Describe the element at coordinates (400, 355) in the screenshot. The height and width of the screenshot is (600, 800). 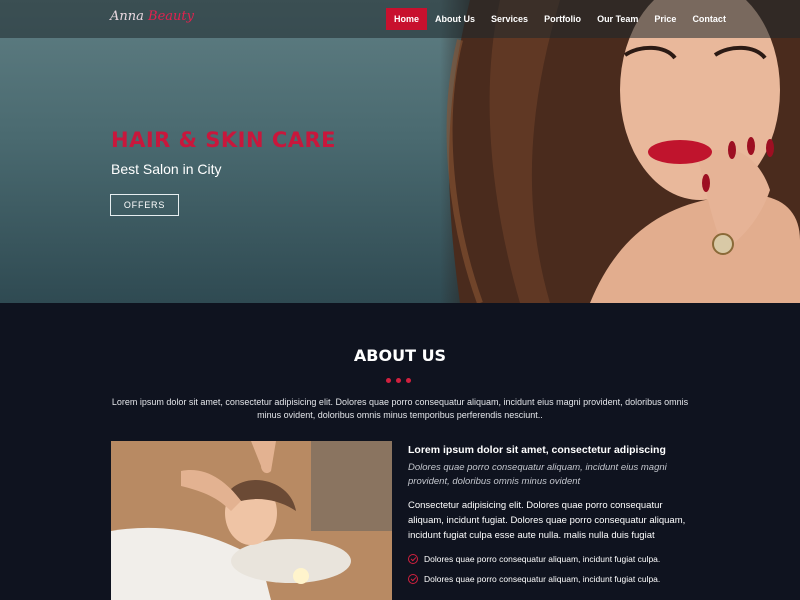
I see `about-title: ABOUT US` at that location.